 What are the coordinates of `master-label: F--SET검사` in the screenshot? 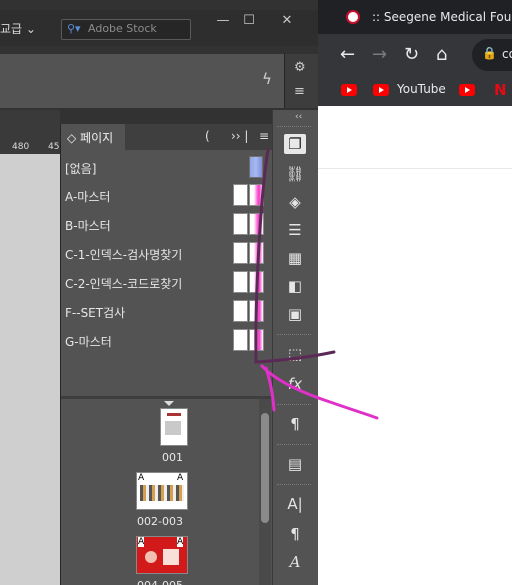 It's located at (95, 313).